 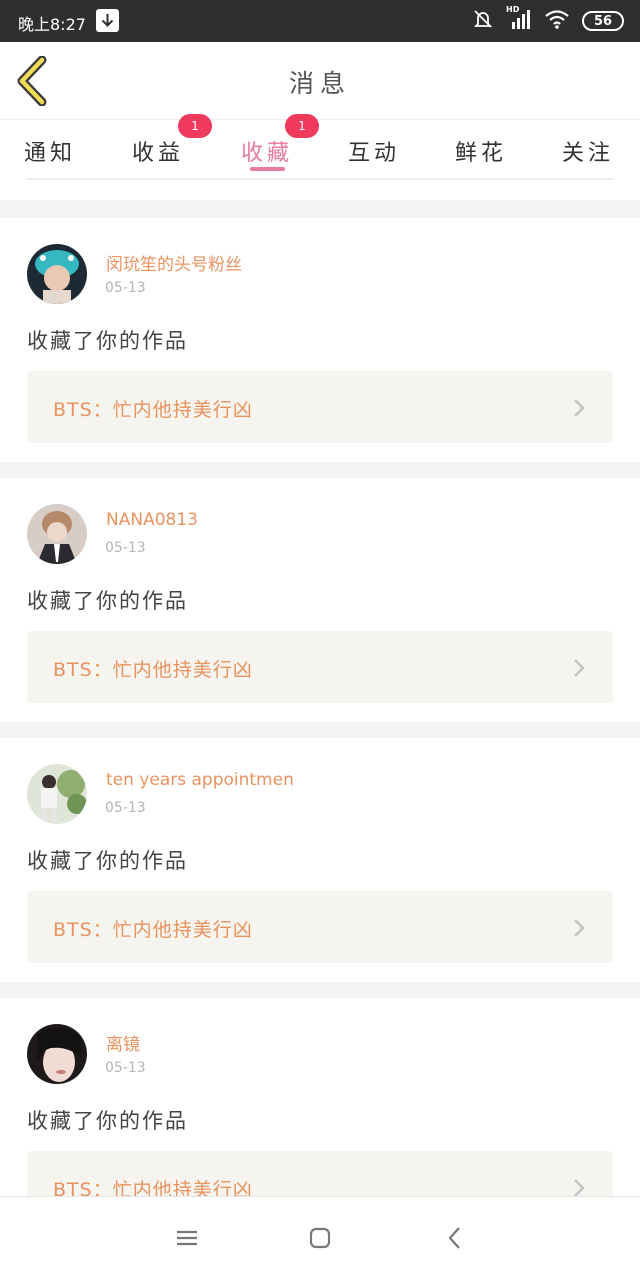 What do you see at coordinates (174, 262) in the screenshot?
I see `username: 闵玧笙的头号粉丝` at bounding box center [174, 262].